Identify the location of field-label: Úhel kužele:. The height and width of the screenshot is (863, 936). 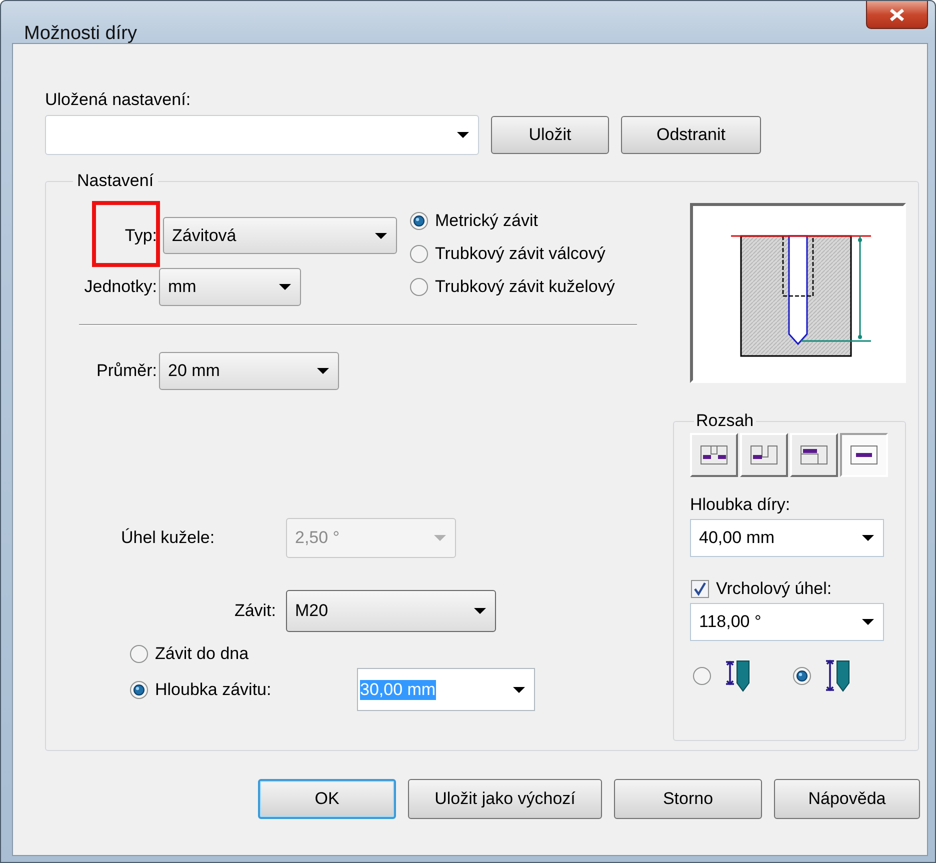
(168, 538).